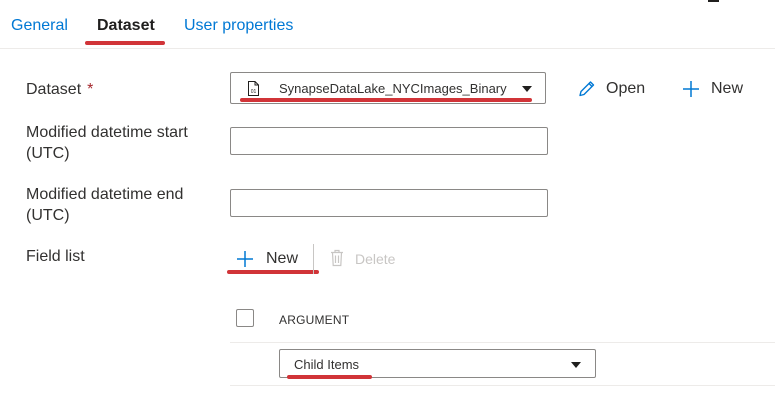 Image resolution: width=775 pixels, height=415 pixels. I want to click on trash-icon, so click(337, 258).